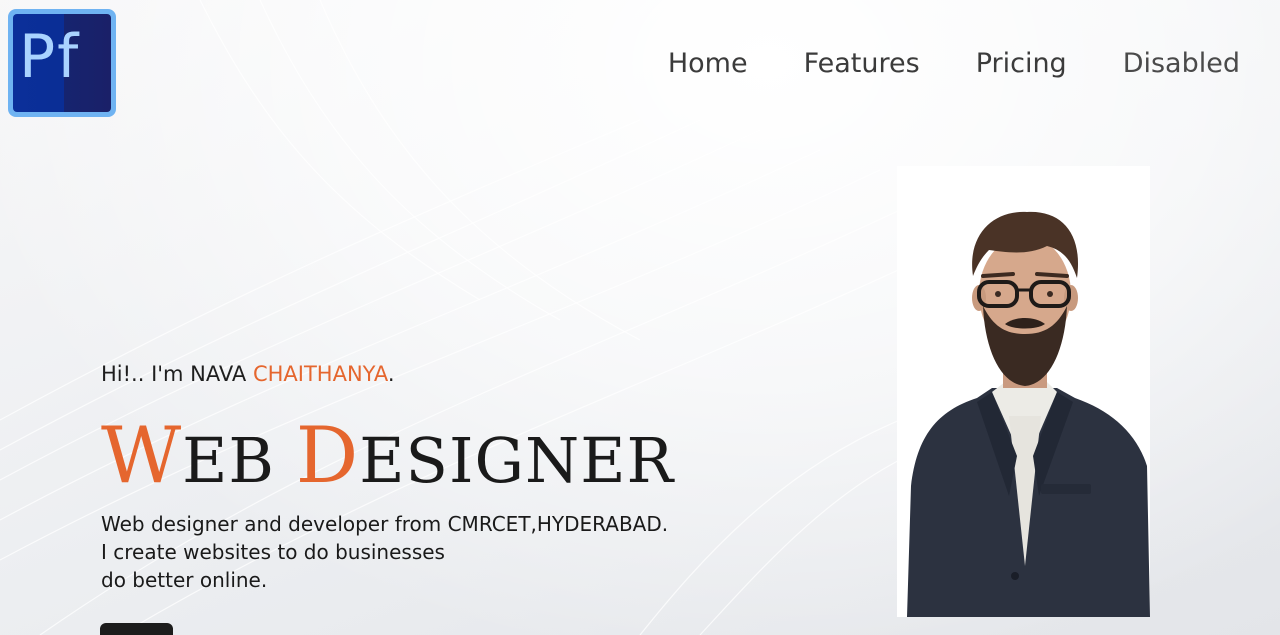 The width and height of the screenshot is (1280, 635). I want to click on title-esigner: ESIGNER, so click(517, 460).